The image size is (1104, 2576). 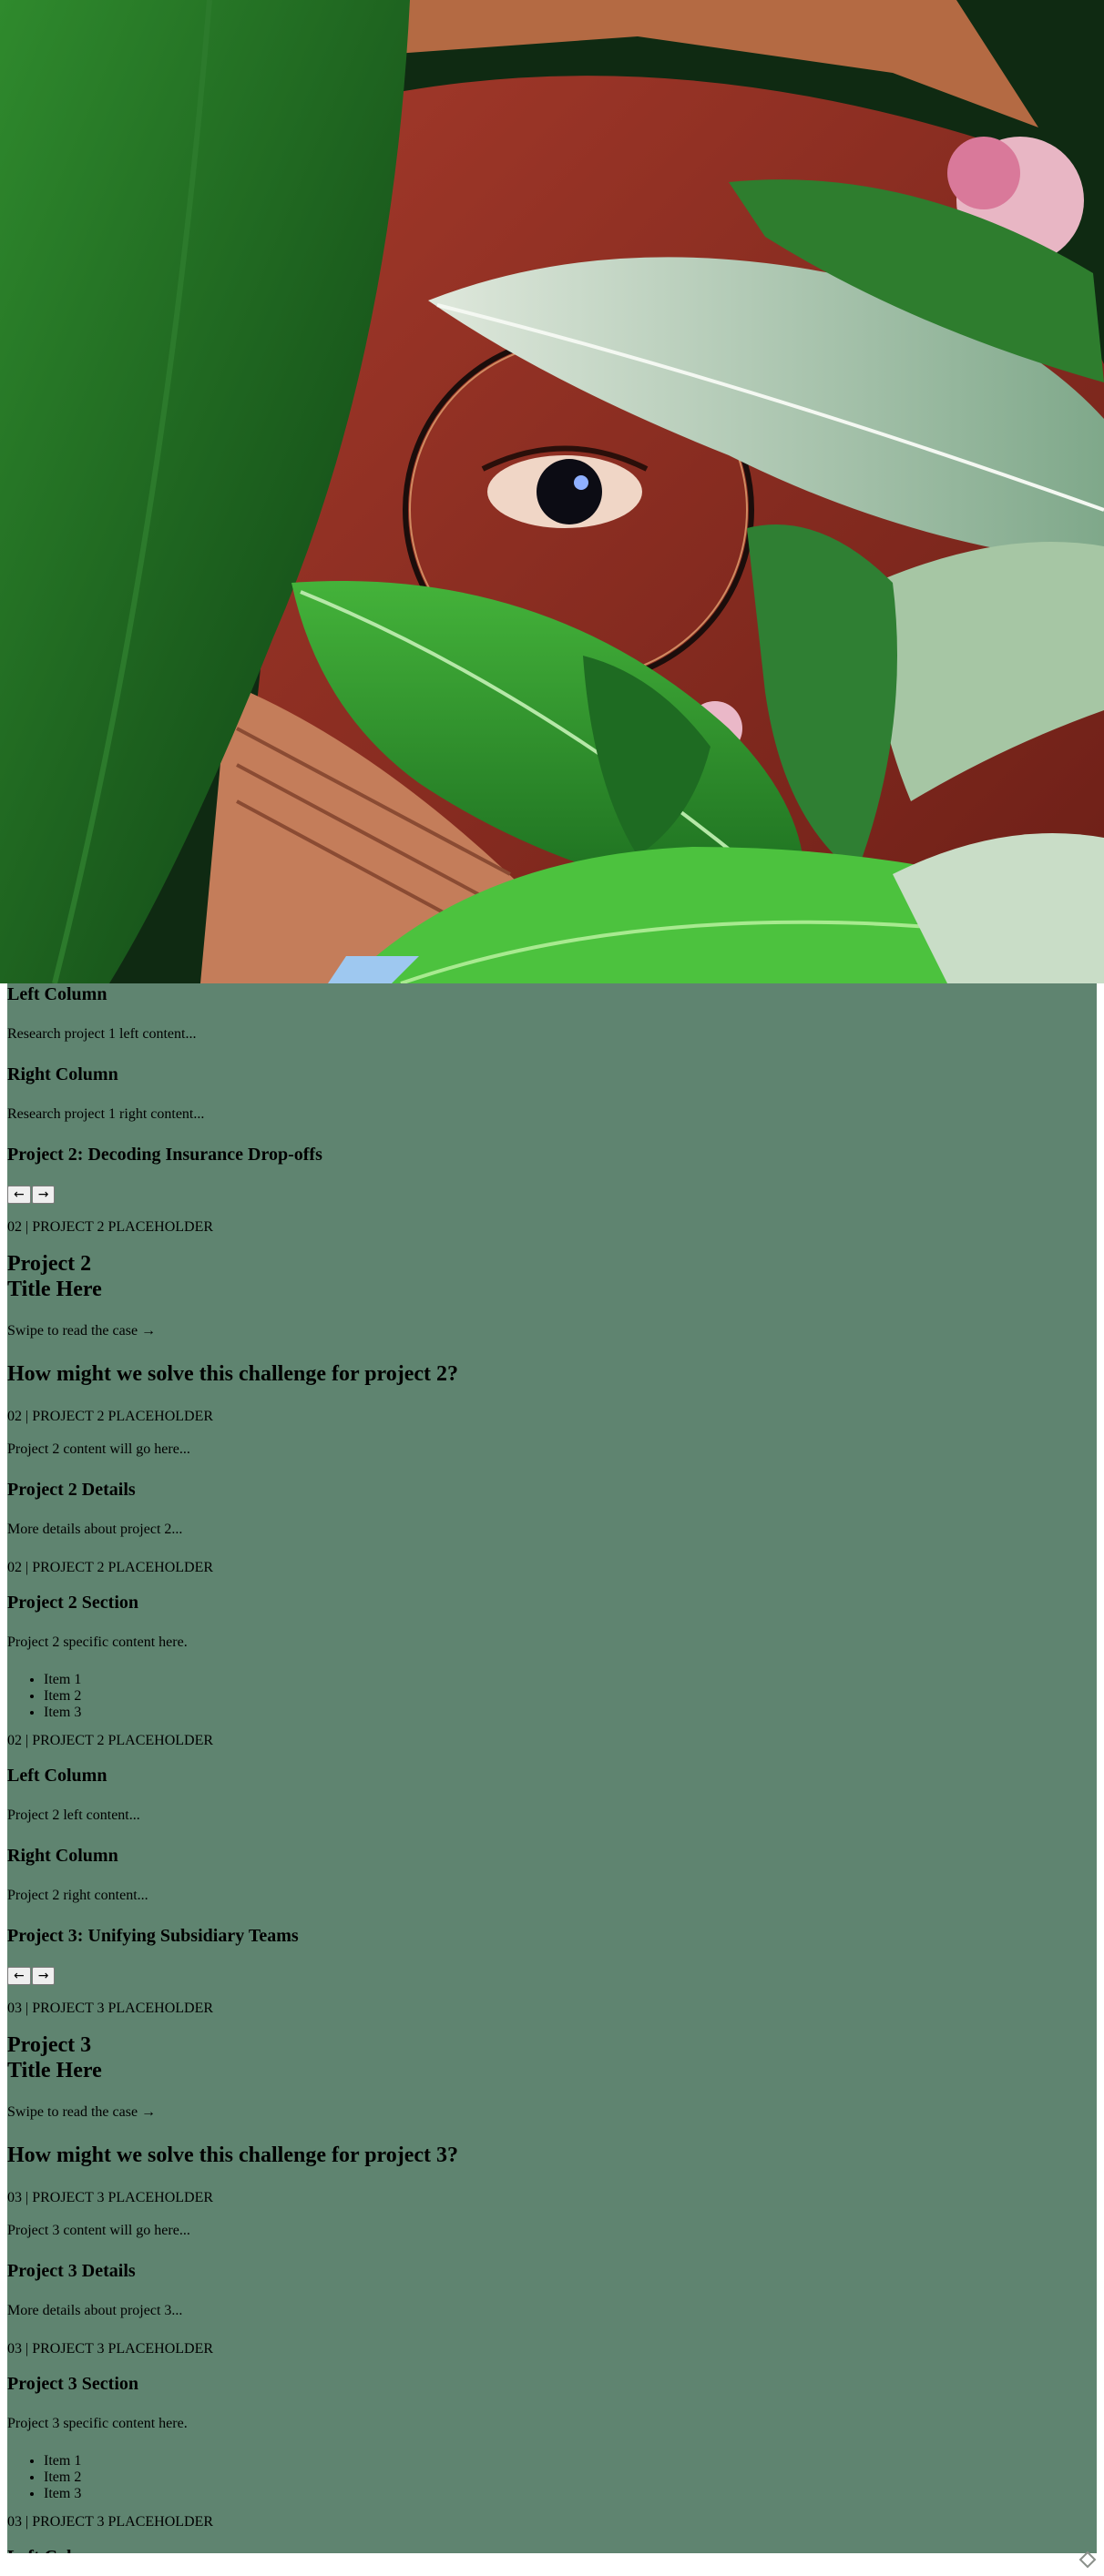 What do you see at coordinates (153, 1936) in the screenshot?
I see `section-heading: Project 3: Unifying Subsidiary Teams` at bounding box center [153, 1936].